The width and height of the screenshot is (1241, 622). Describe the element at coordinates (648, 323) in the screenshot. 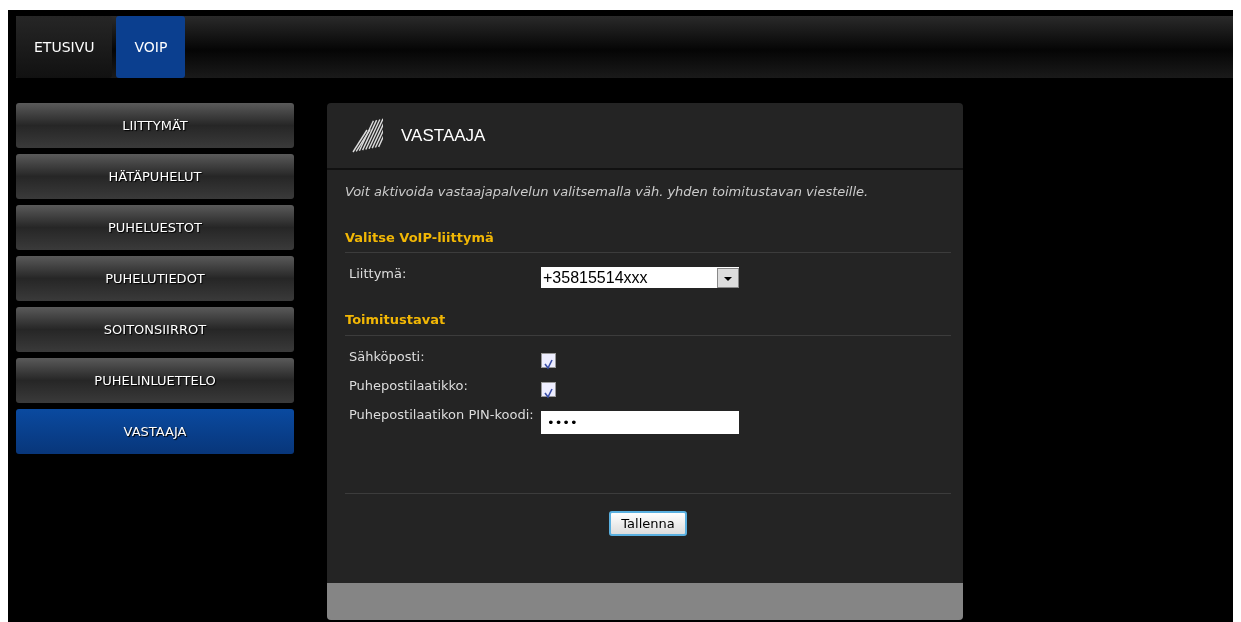

I see `section-heading: Toimitustavat` at that location.